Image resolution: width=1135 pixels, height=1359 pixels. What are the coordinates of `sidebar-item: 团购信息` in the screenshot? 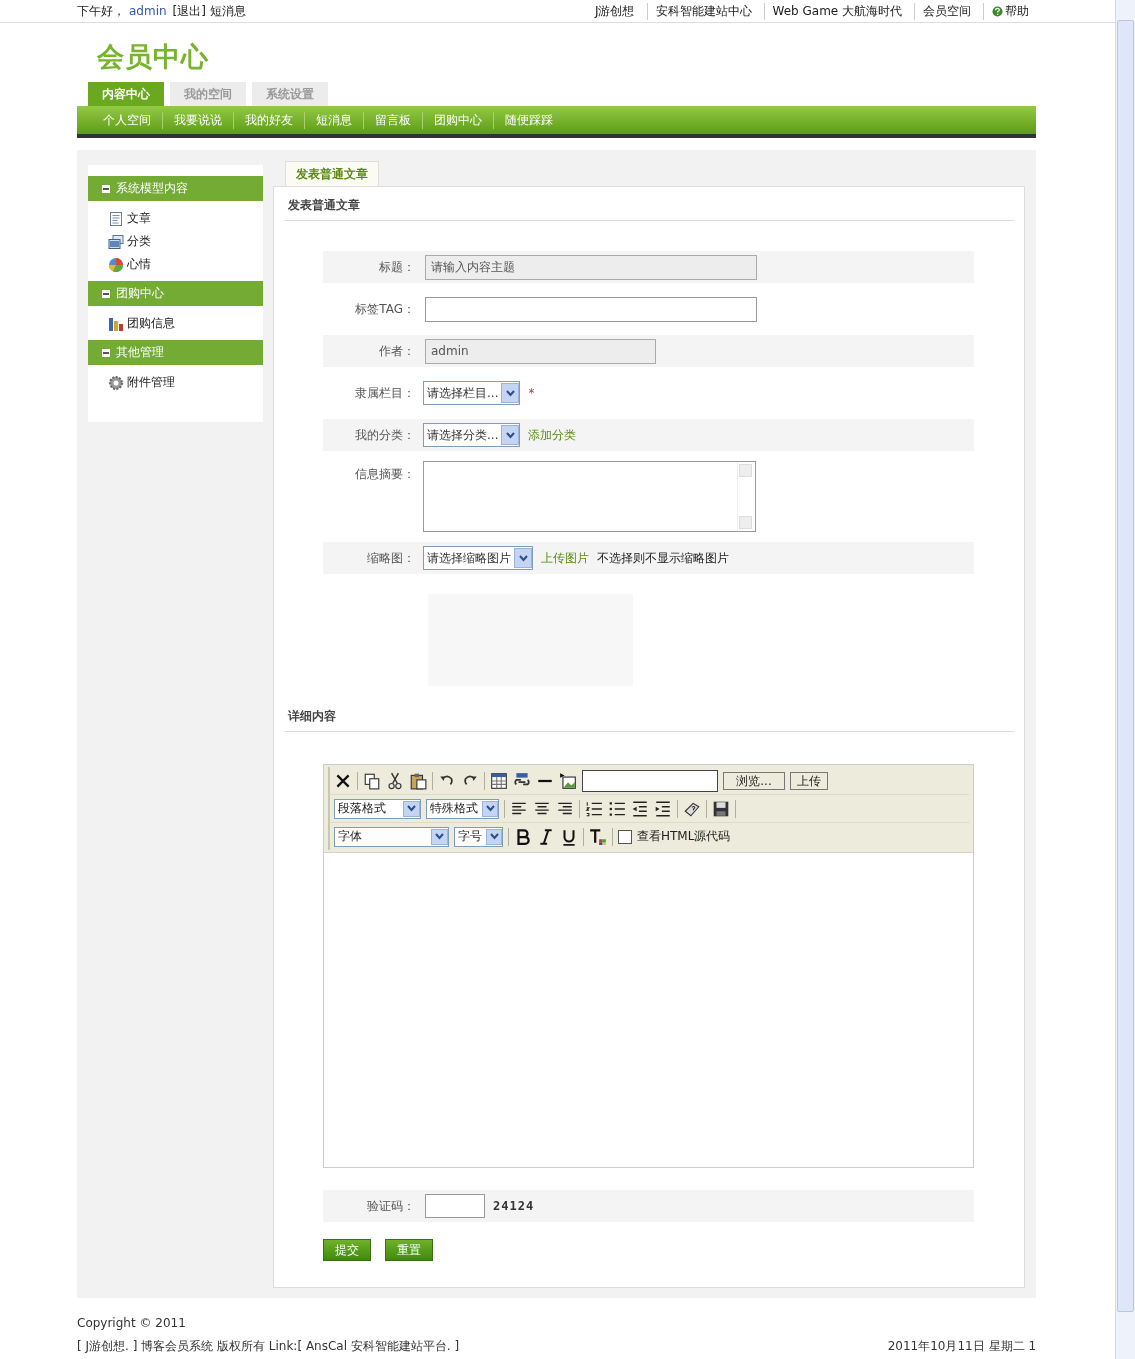 It's located at (185, 323).